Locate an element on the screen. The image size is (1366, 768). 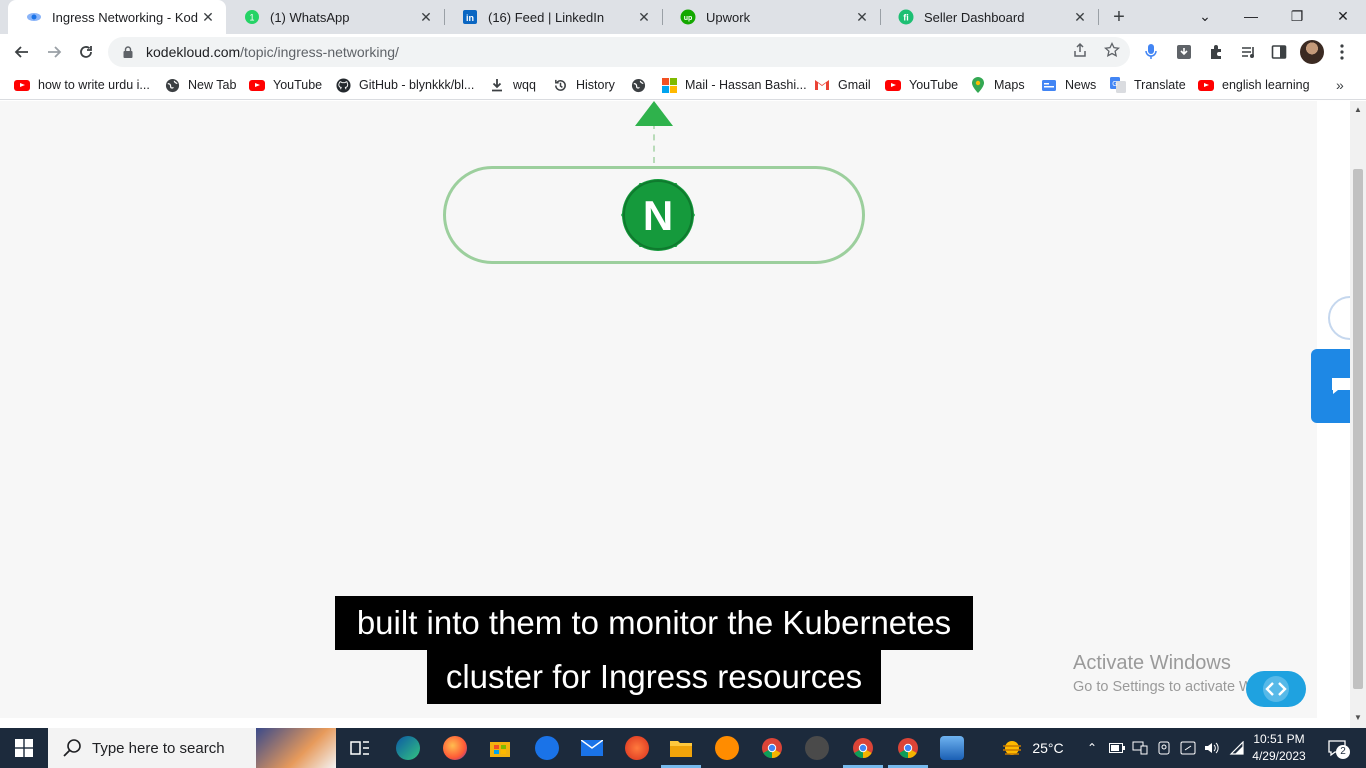
snail-app-icon is located at coordinates (637, 748).